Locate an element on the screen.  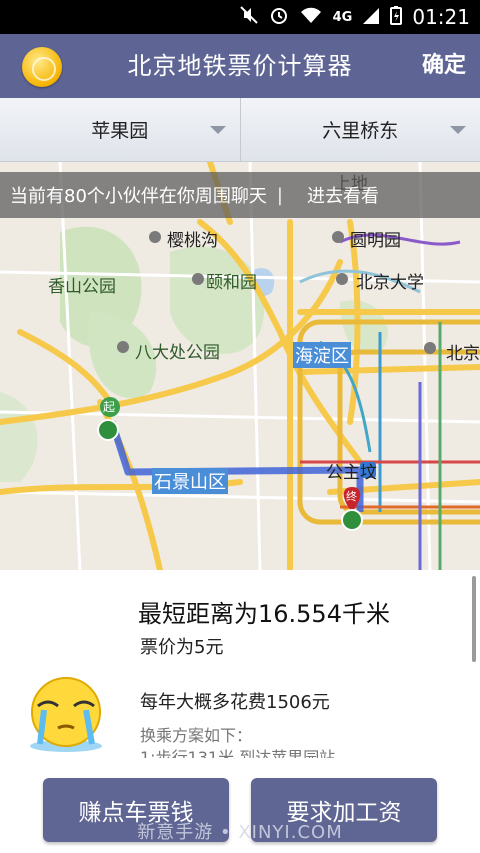
distance-text: 最短距离为16.554千米 is located at coordinates (264, 614).